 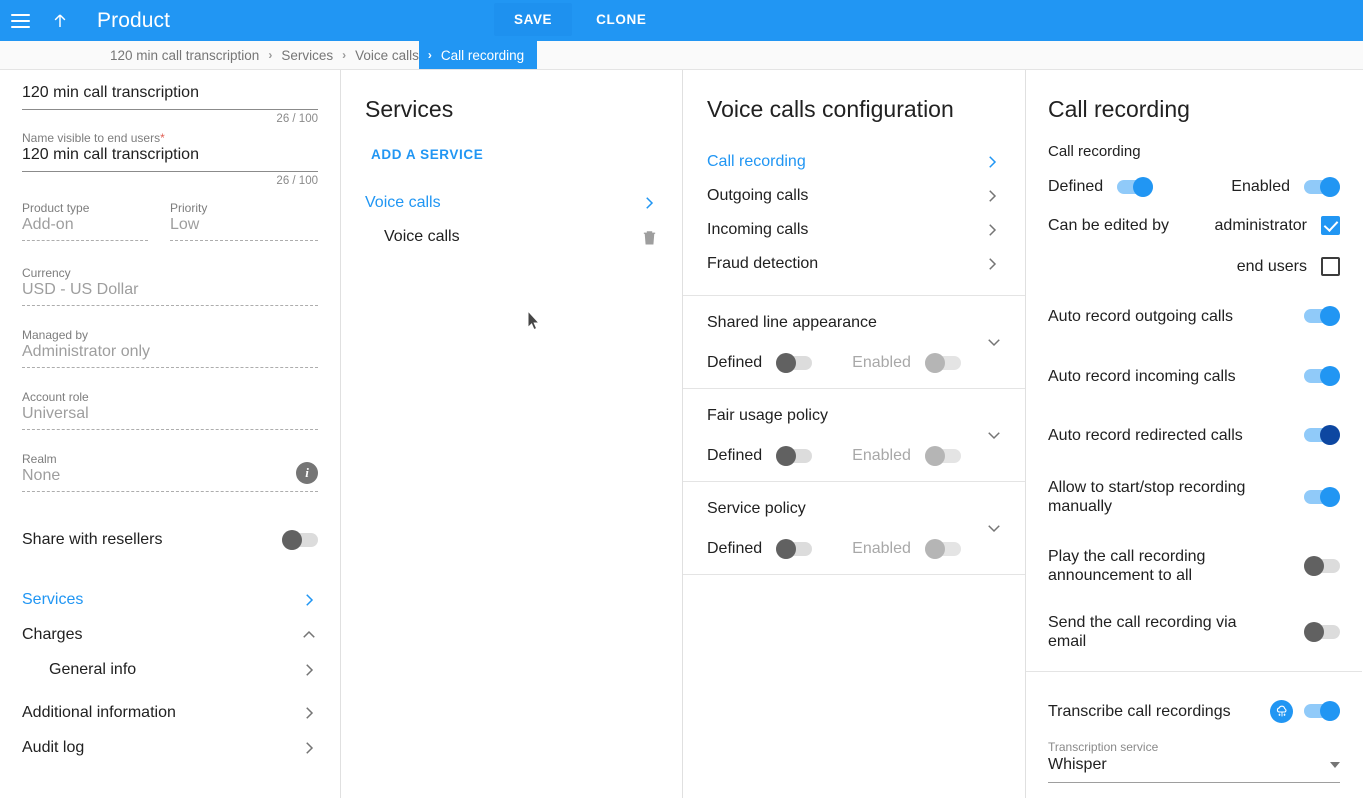 I want to click on currency-field: Currency USD - US Dollar, so click(x=170, y=286).